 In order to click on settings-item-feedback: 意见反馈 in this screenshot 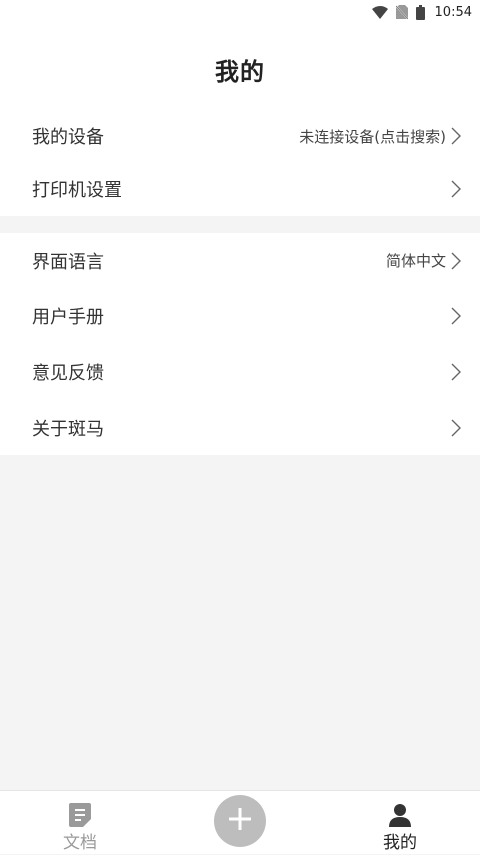, I will do `click(240, 372)`.